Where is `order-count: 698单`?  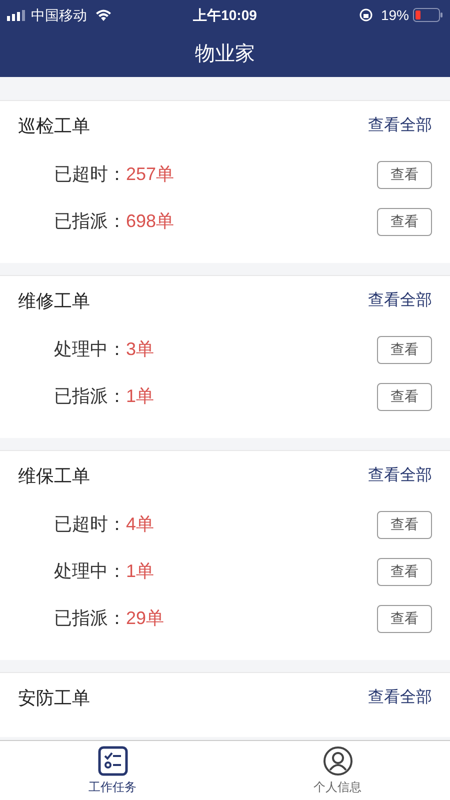 order-count: 698单 is located at coordinates (151, 221).